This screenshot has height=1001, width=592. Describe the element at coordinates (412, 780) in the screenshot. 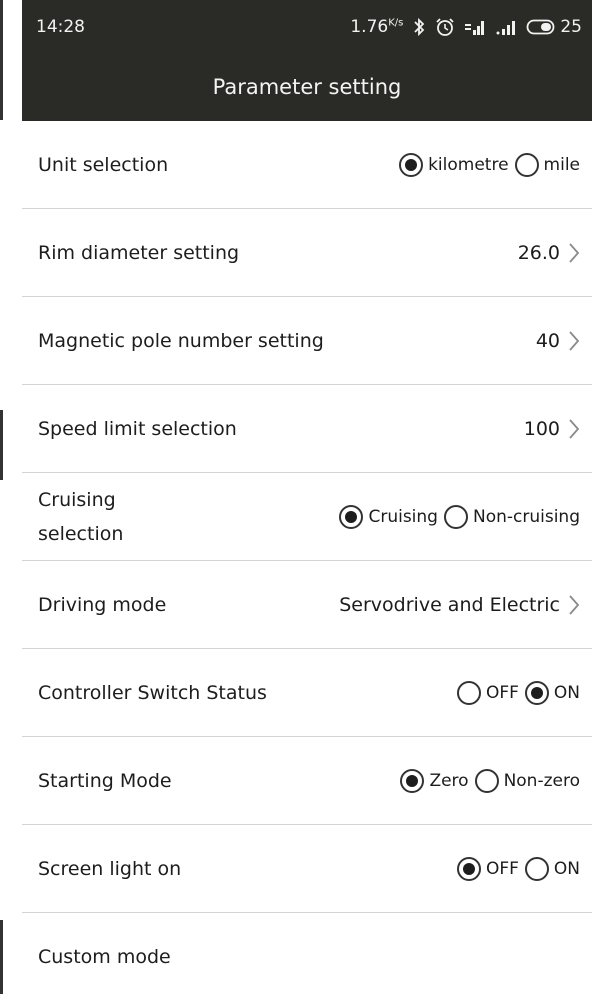

I see `starting-zero-radio` at that location.